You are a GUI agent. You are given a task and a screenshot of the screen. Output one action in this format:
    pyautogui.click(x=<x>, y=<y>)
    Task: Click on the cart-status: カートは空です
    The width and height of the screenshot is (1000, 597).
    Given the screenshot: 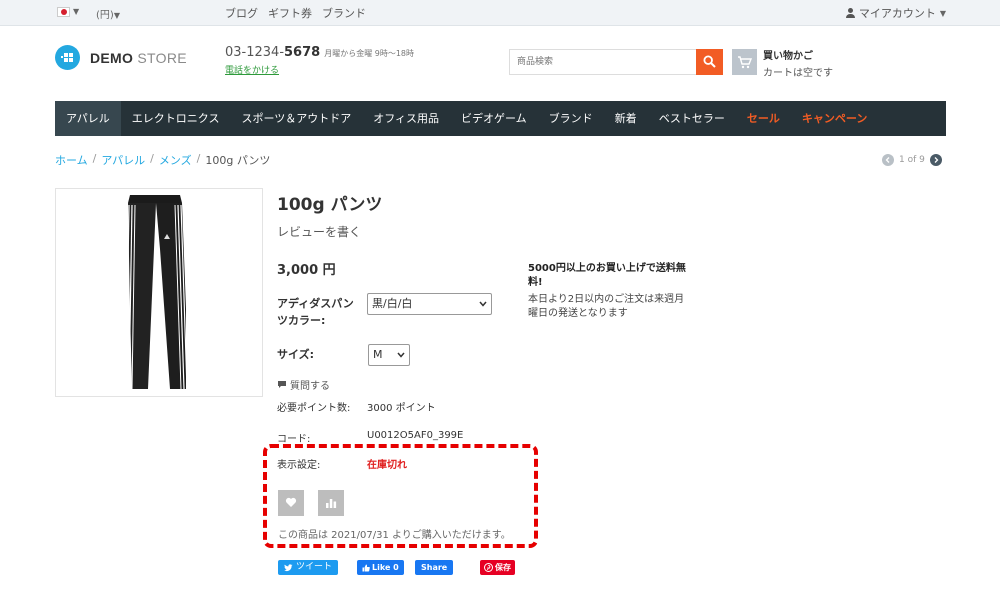 What is the action you would take?
    pyautogui.click(x=798, y=73)
    